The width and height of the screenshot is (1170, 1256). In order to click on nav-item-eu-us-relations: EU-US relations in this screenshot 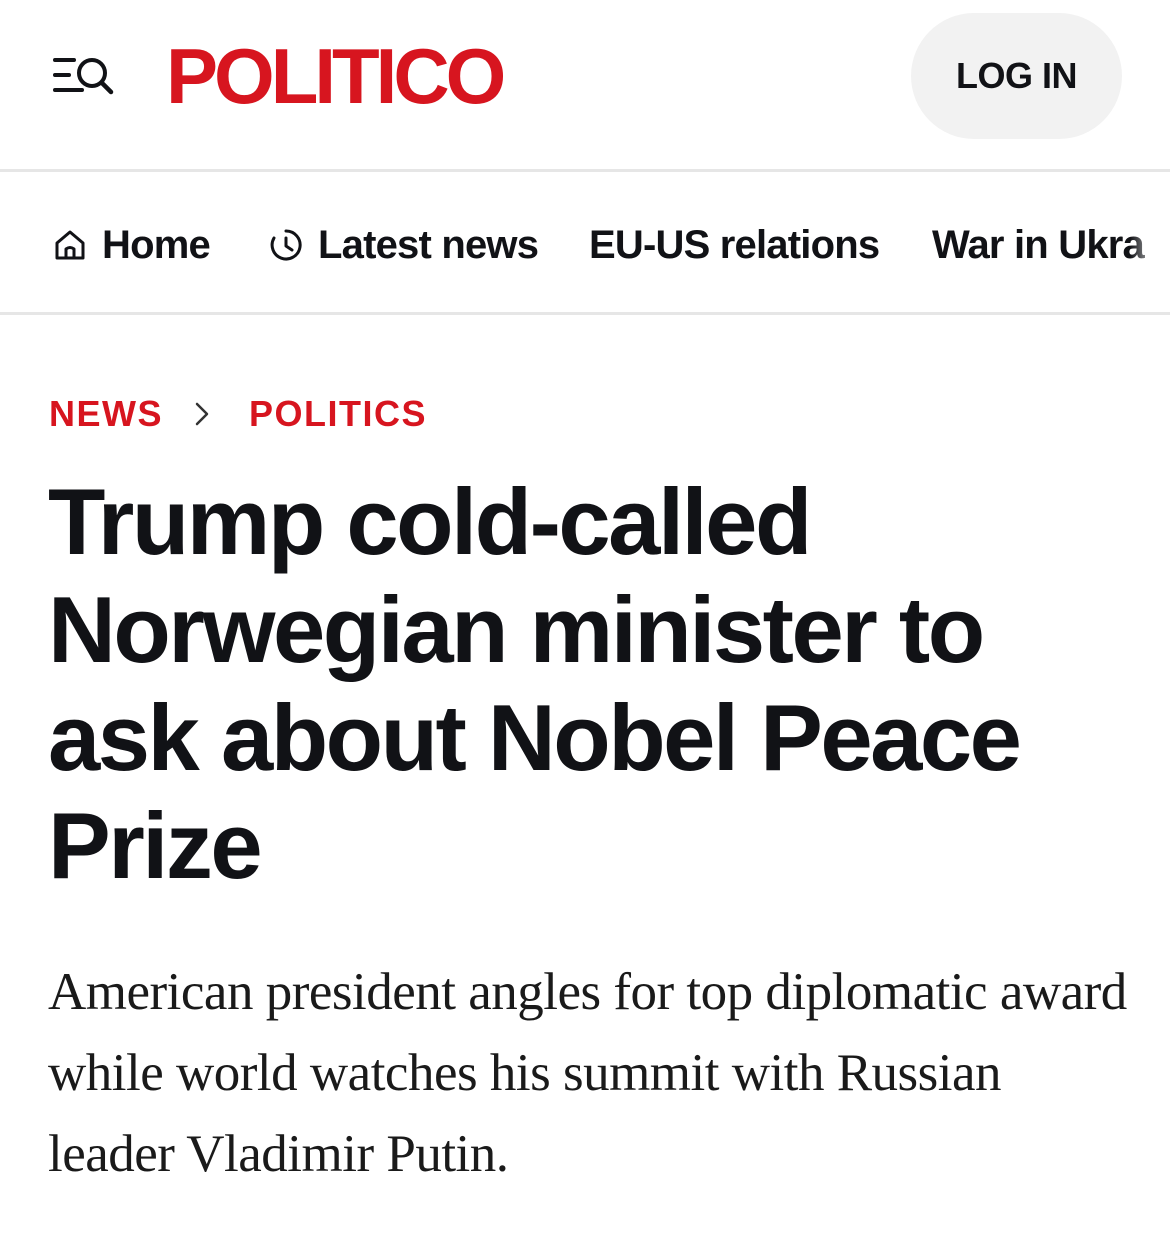, I will do `click(734, 245)`.